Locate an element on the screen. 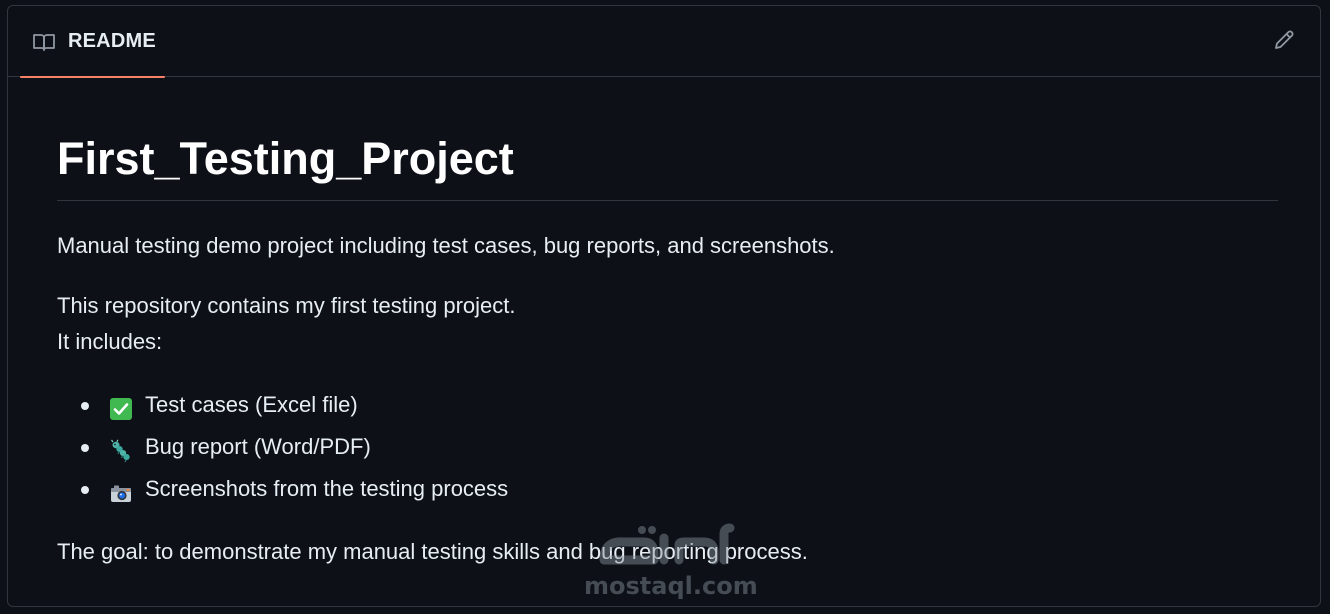  book-icon is located at coordinates (44, 42).